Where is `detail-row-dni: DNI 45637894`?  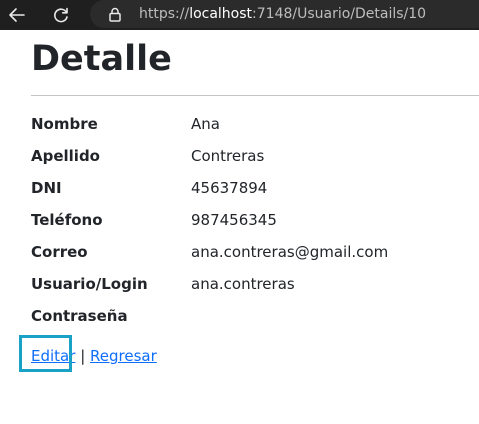 detail-row-dni: DNI 45637894 is located at coordinates (255, 190).